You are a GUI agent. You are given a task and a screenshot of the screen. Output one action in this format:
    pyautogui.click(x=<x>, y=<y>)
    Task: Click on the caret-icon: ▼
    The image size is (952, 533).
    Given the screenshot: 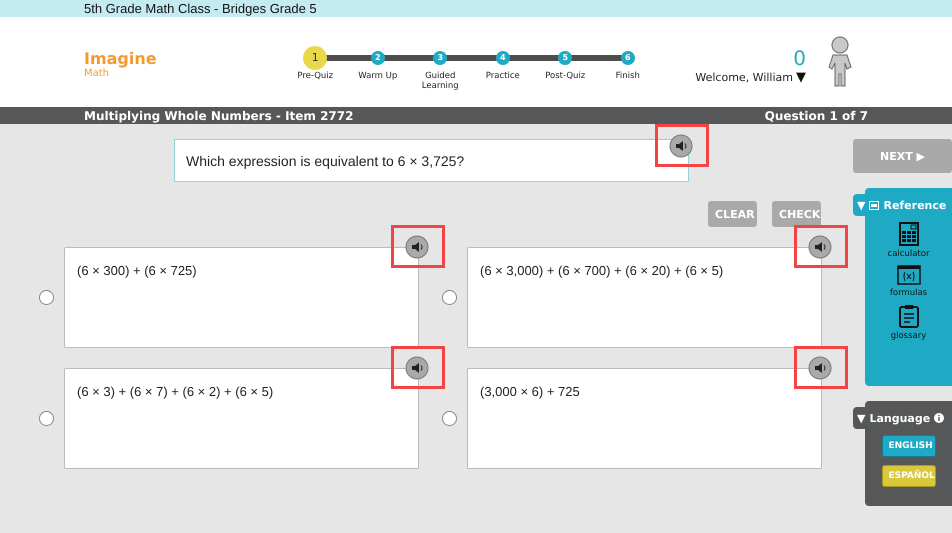 What is the action you would take?
    pyautogui.click(x=861, y=418)
    